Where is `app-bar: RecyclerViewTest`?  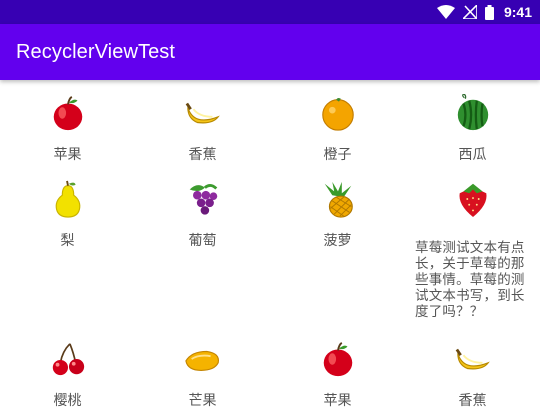
app-bar: RecyclerViewTest is located at coordinates (270, 52).